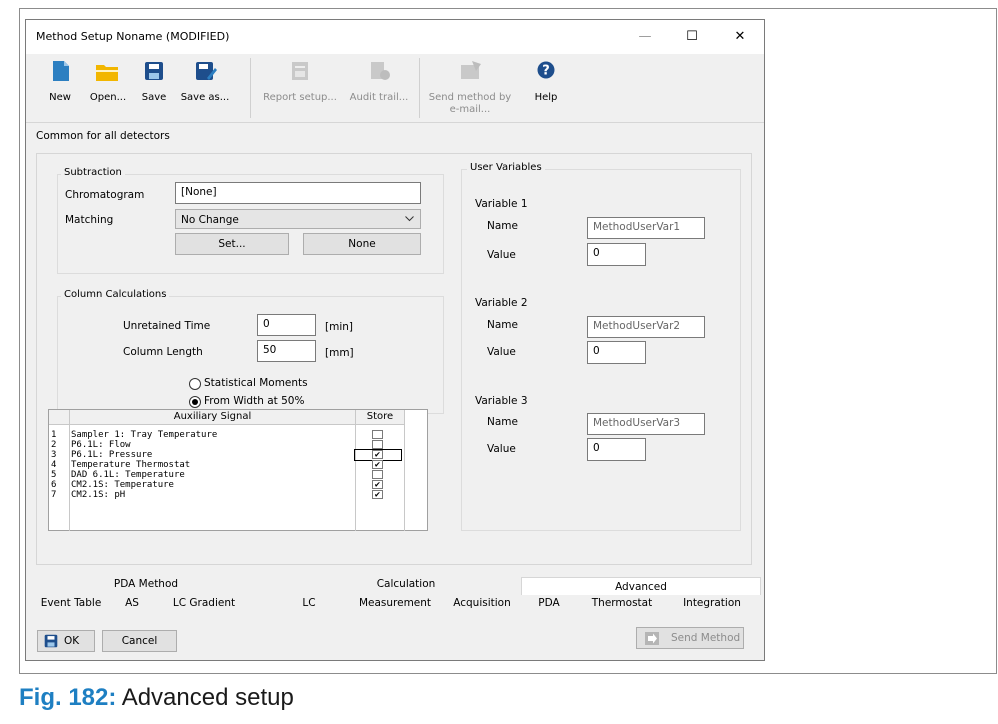 Image resolution: width=998 pixels, height=724 pixels. I want to click on signal-name: Temperature Thermostat, so click(131, 465).